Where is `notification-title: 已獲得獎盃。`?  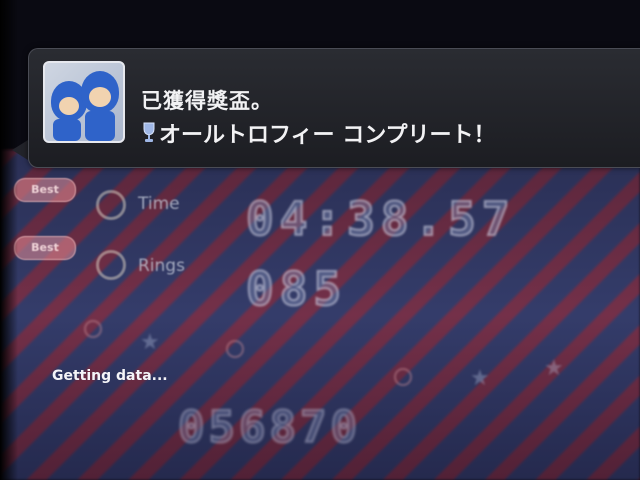
notification-title: 已獲得獎盃。 is located at coordinates (207, 101).